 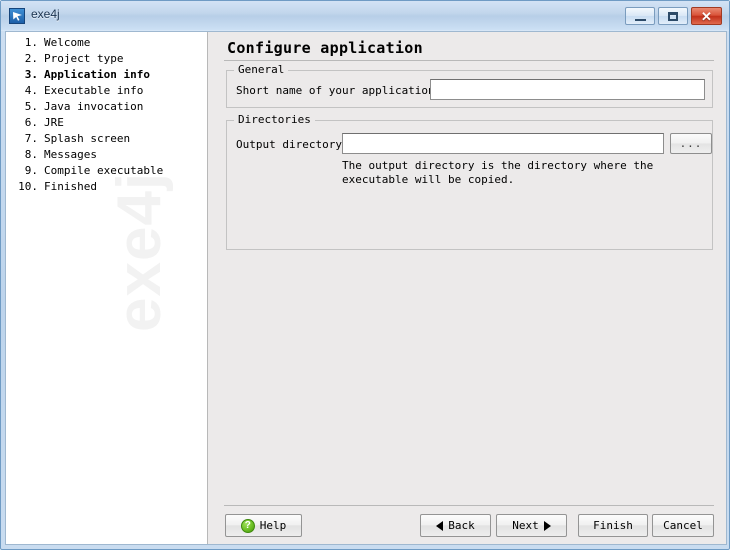 I want to click on step-number: 8., so click(x=31, y=154).